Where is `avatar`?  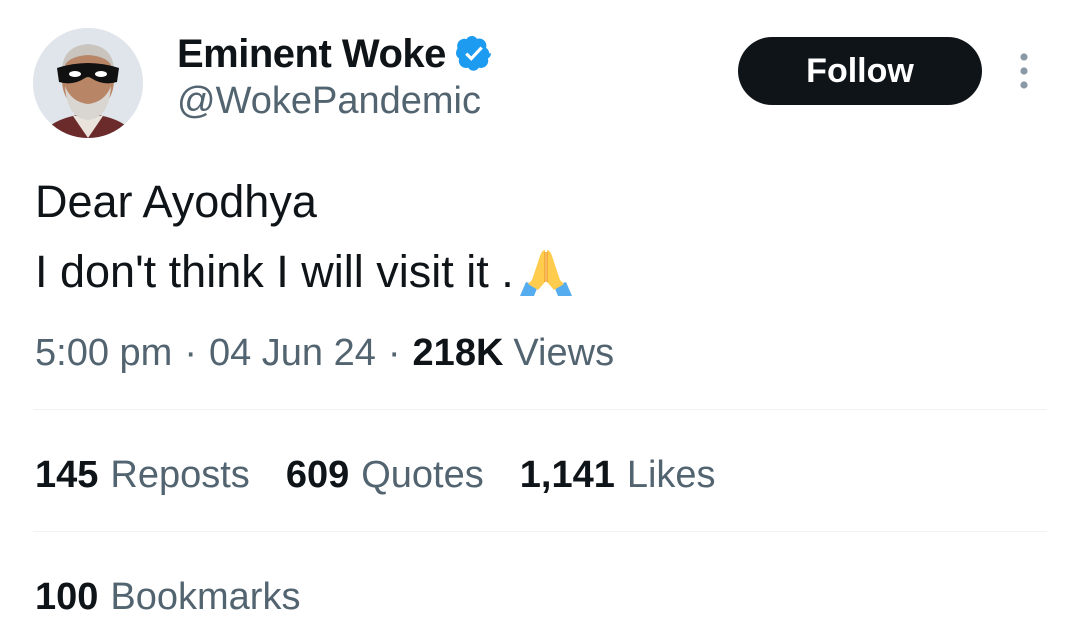 avatar is located at coordinates (88, 83).